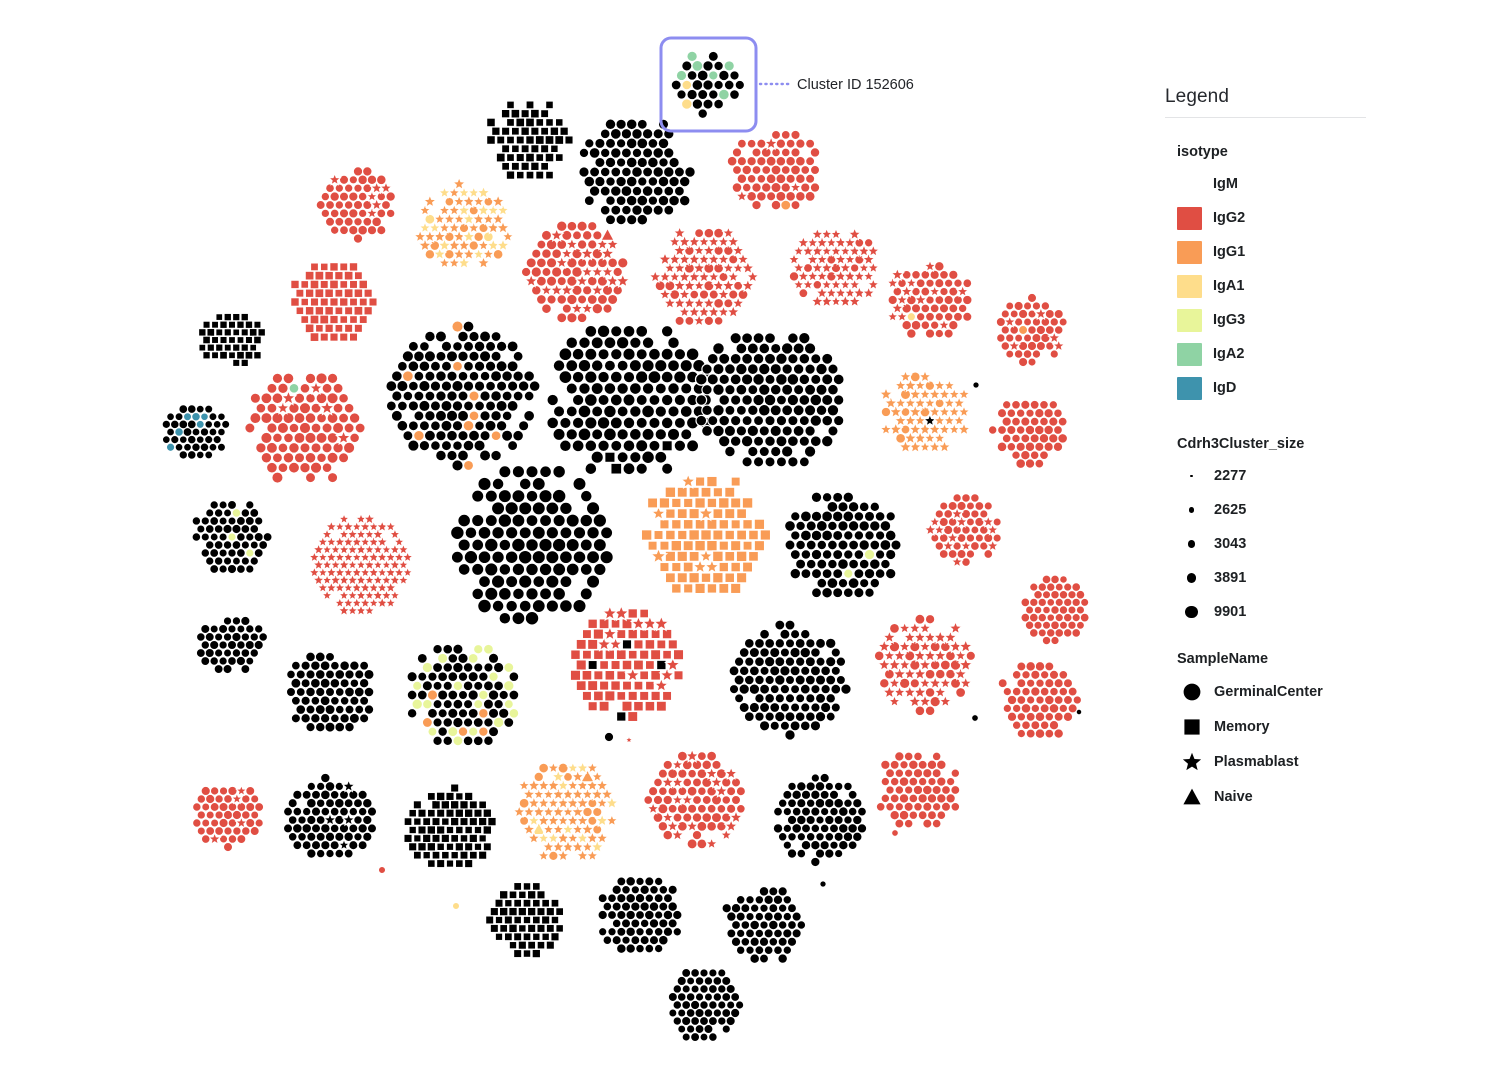 Image resolution: width=1502 pixels, height=1080 pixels. I want to click on cluster-group, so click(530, 140).